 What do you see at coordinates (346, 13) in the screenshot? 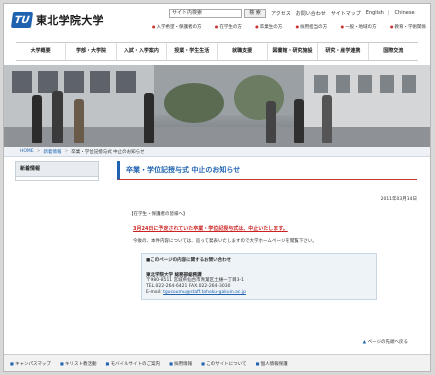
I see `link-sitemap: サイトマップ` at bounding box center [346, 13].